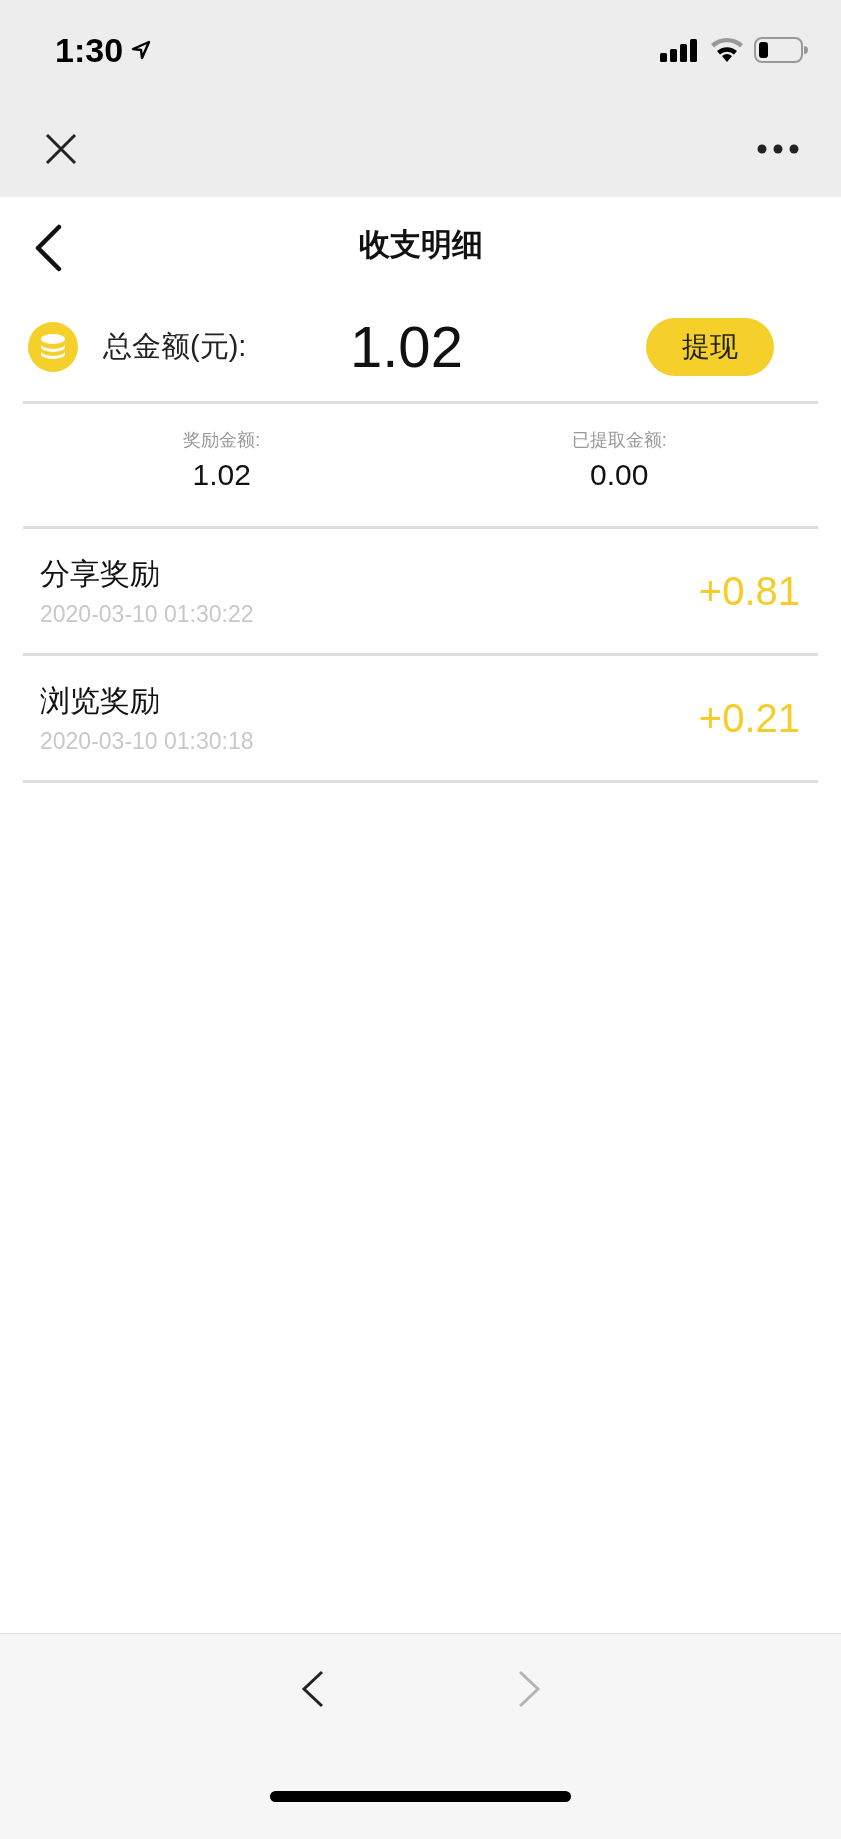 The height and width of the screenshot is (1839, 841). I want to click on total-label: 总金额(元):, so click(175, 346).